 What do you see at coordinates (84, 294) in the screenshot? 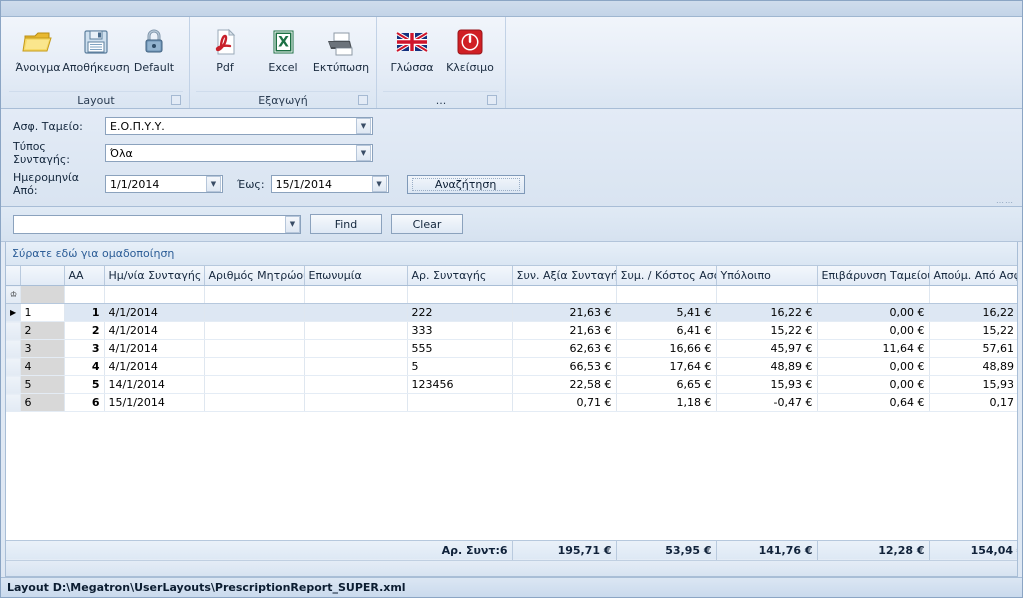
I see `filter-cell-aa` at bounding box center [84, 294].